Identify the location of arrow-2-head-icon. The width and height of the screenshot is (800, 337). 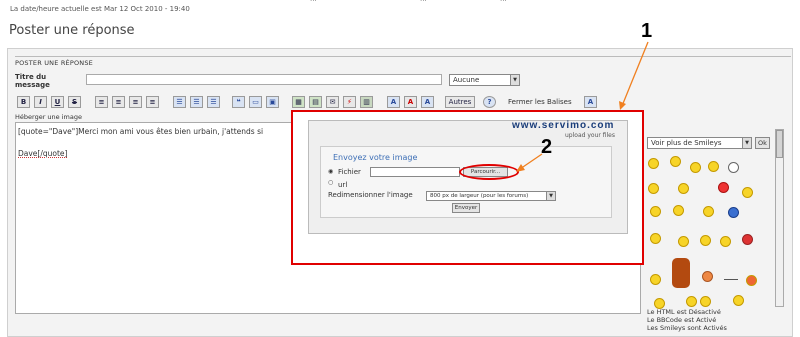
(520, 168).